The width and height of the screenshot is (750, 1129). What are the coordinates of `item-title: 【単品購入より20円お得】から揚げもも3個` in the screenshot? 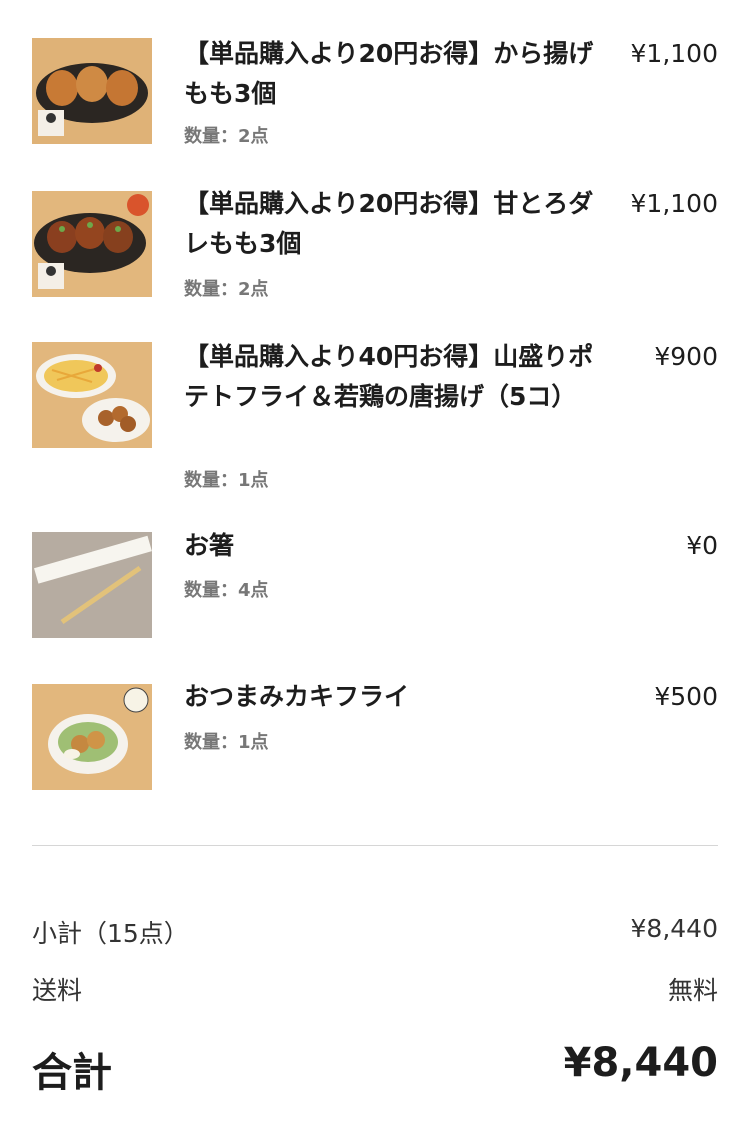 It's located at (400, 74).